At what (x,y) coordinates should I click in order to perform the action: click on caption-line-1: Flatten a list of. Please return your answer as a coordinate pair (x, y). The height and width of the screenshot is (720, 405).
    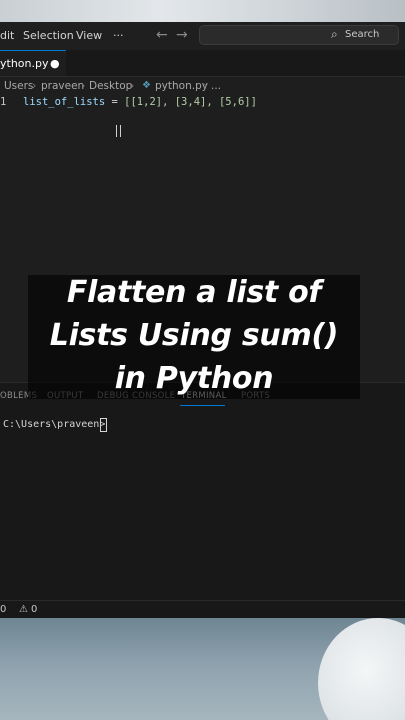
    Looking at the image, I should click on (194, 292).